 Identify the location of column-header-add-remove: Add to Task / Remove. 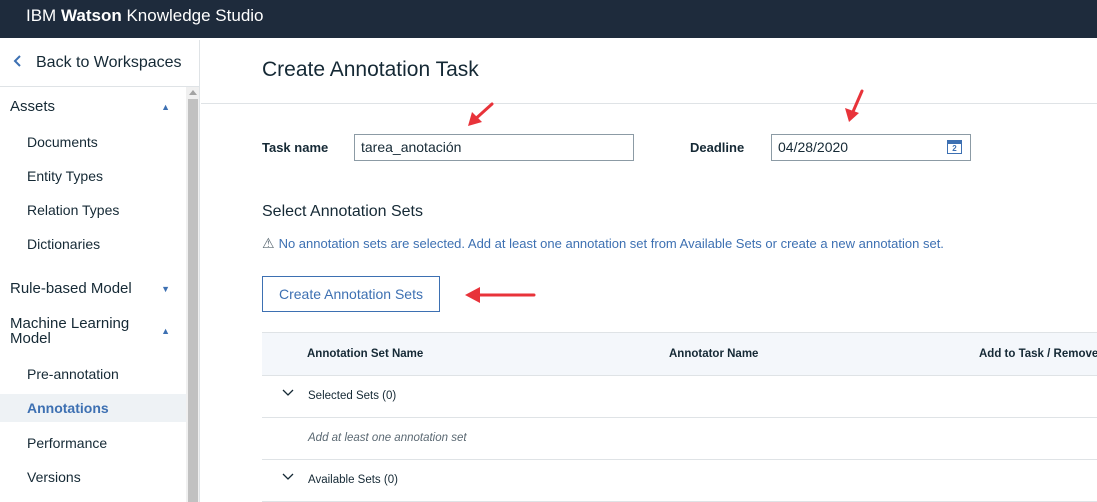
(1038, 354).